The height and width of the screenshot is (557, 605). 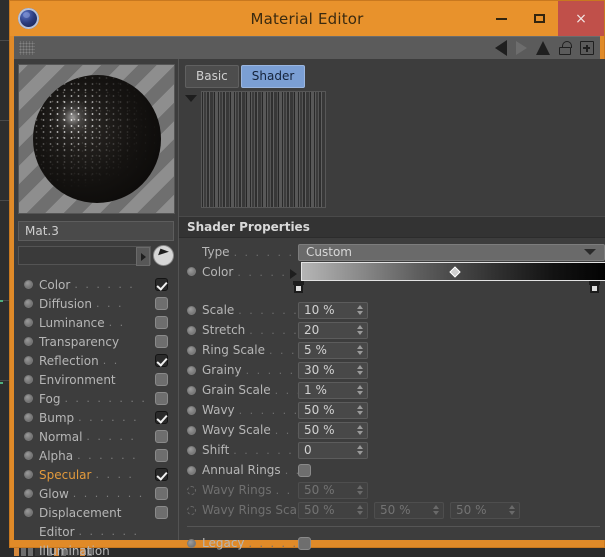 What do you see at coordinates (298, 287) in the screenshot?
I see `gradient-handle-left` at bounding box center [298, 287].